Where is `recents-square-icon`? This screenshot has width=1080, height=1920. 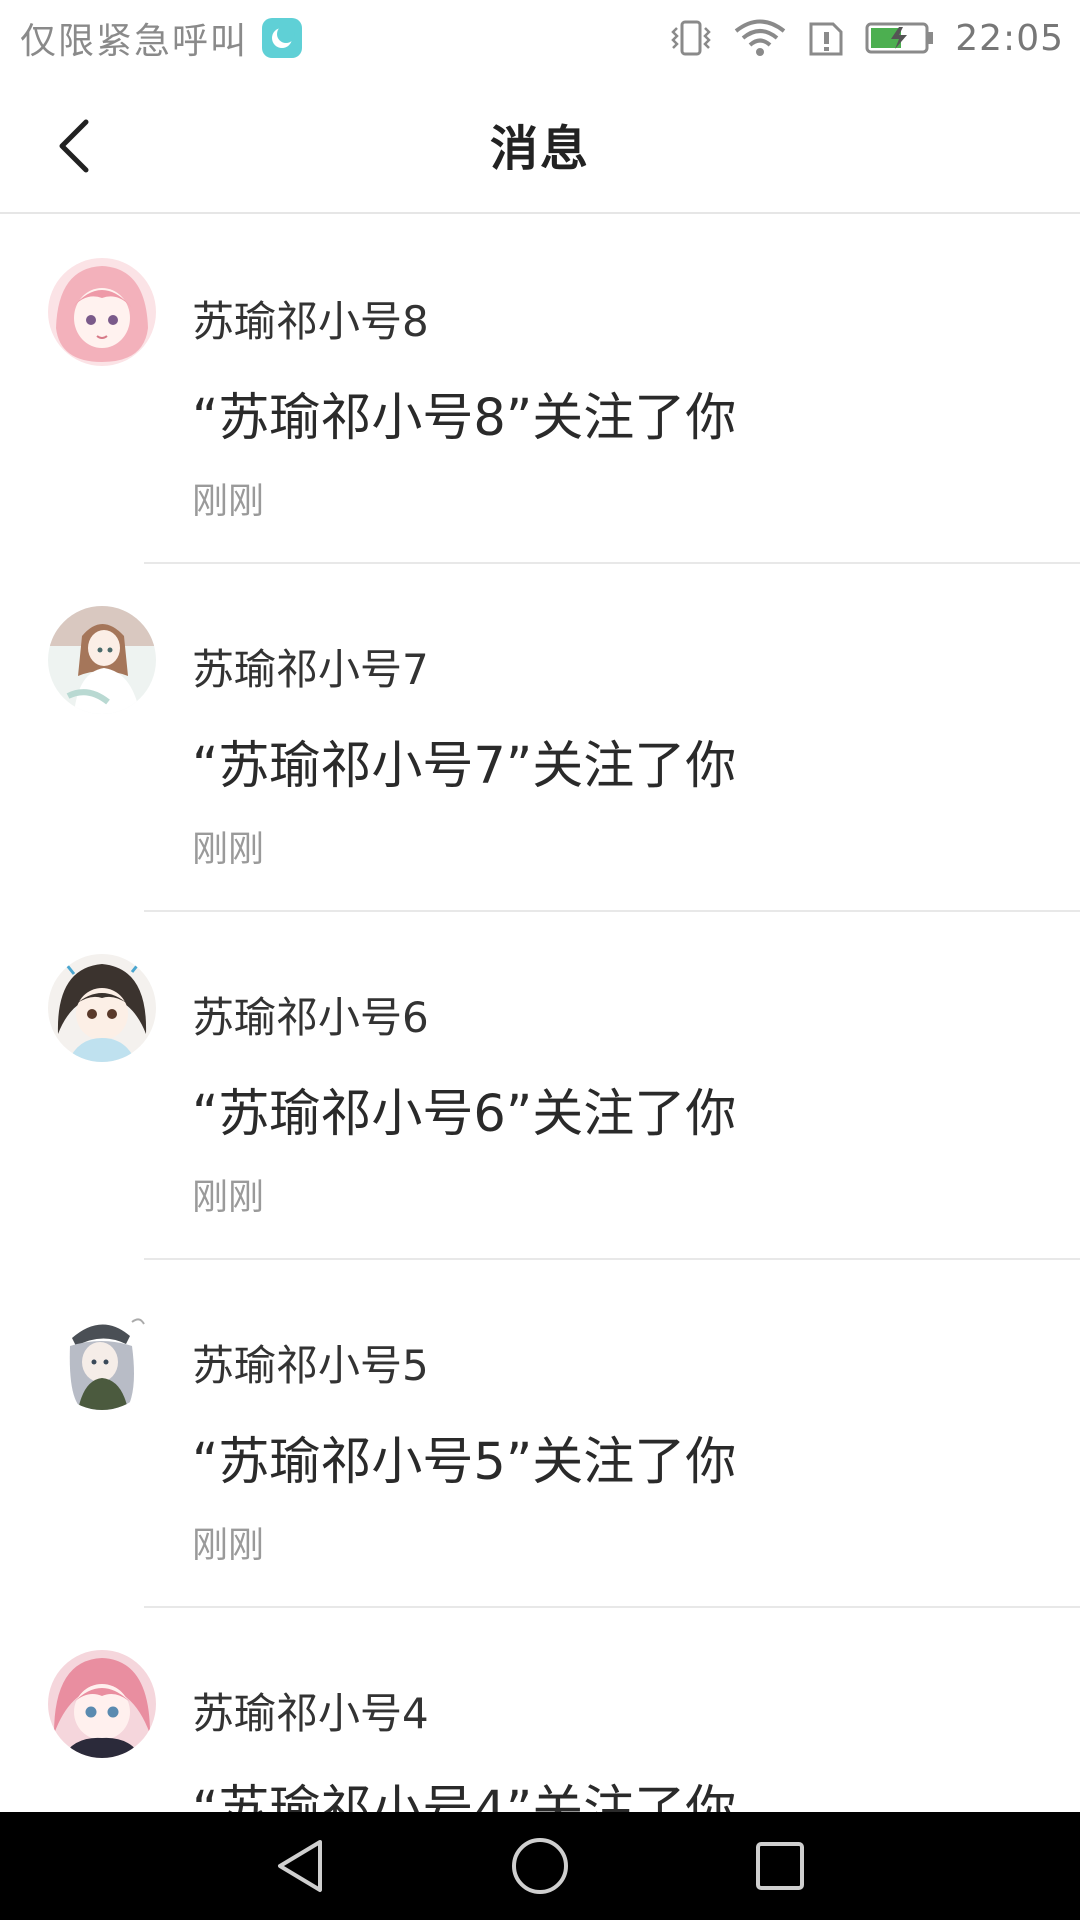 recents-square-icon is located at coordinates (780, 1866).